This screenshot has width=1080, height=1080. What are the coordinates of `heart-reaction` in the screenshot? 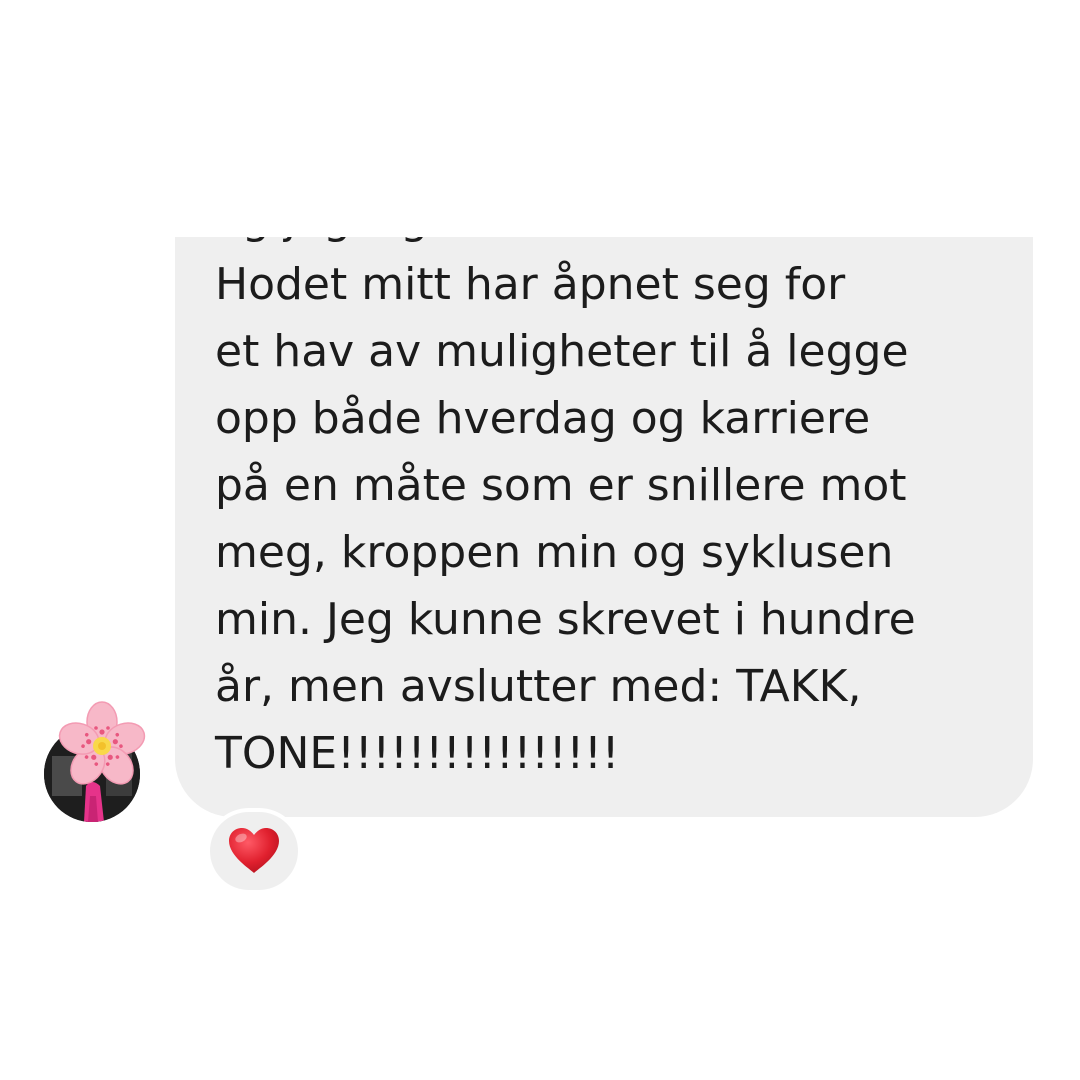 It's located at (254, 851).